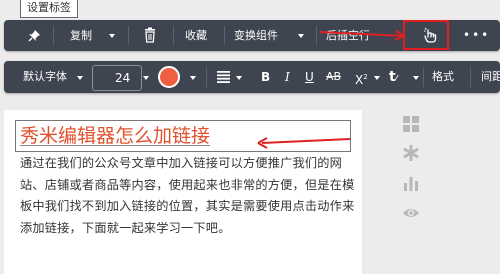 The image size is (500, 274). What do you see at coordinates (80, 78) in the screenshot?
I see `font-caret-icon` at bounding box center [80, 78].